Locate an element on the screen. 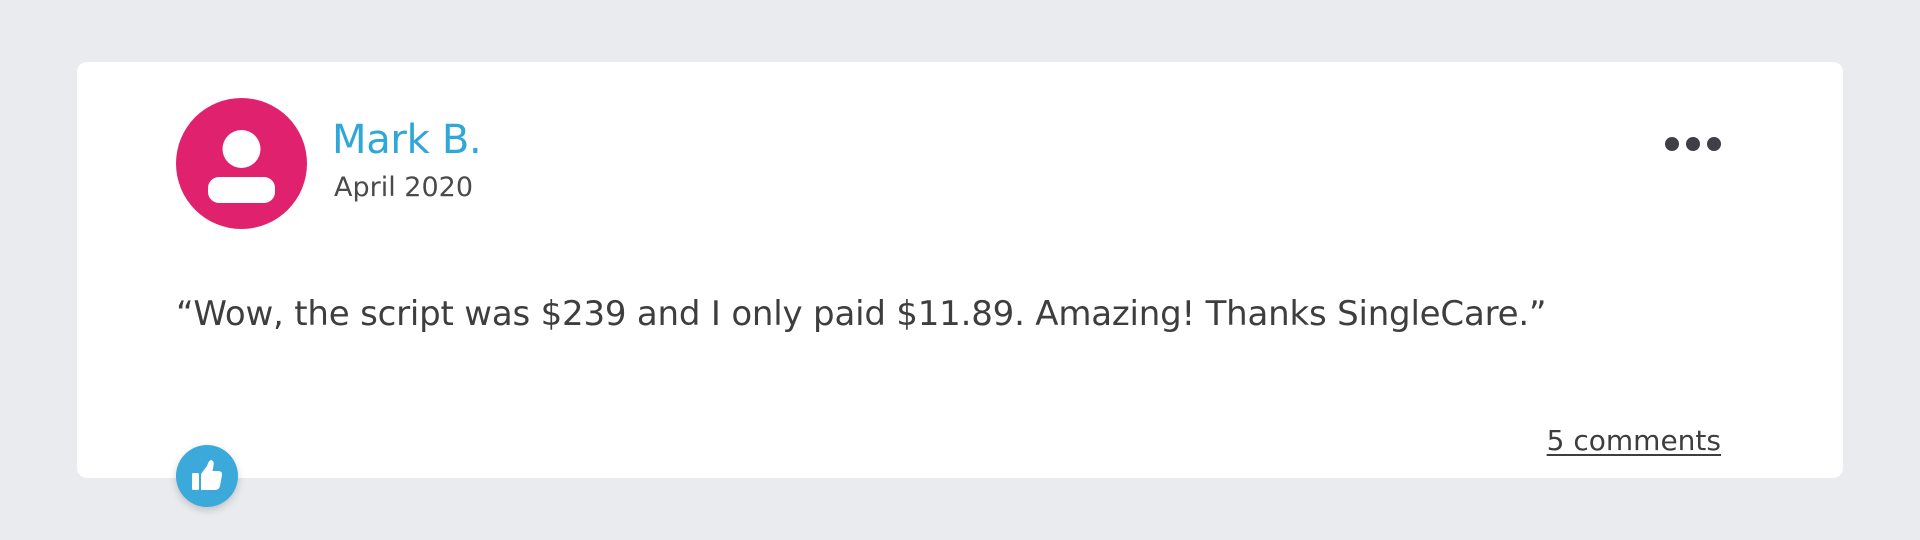 Image resolution: width=1920 pixels, height=540 pixels. comments-link: 5 comments is located at coordinates (1634, 440).